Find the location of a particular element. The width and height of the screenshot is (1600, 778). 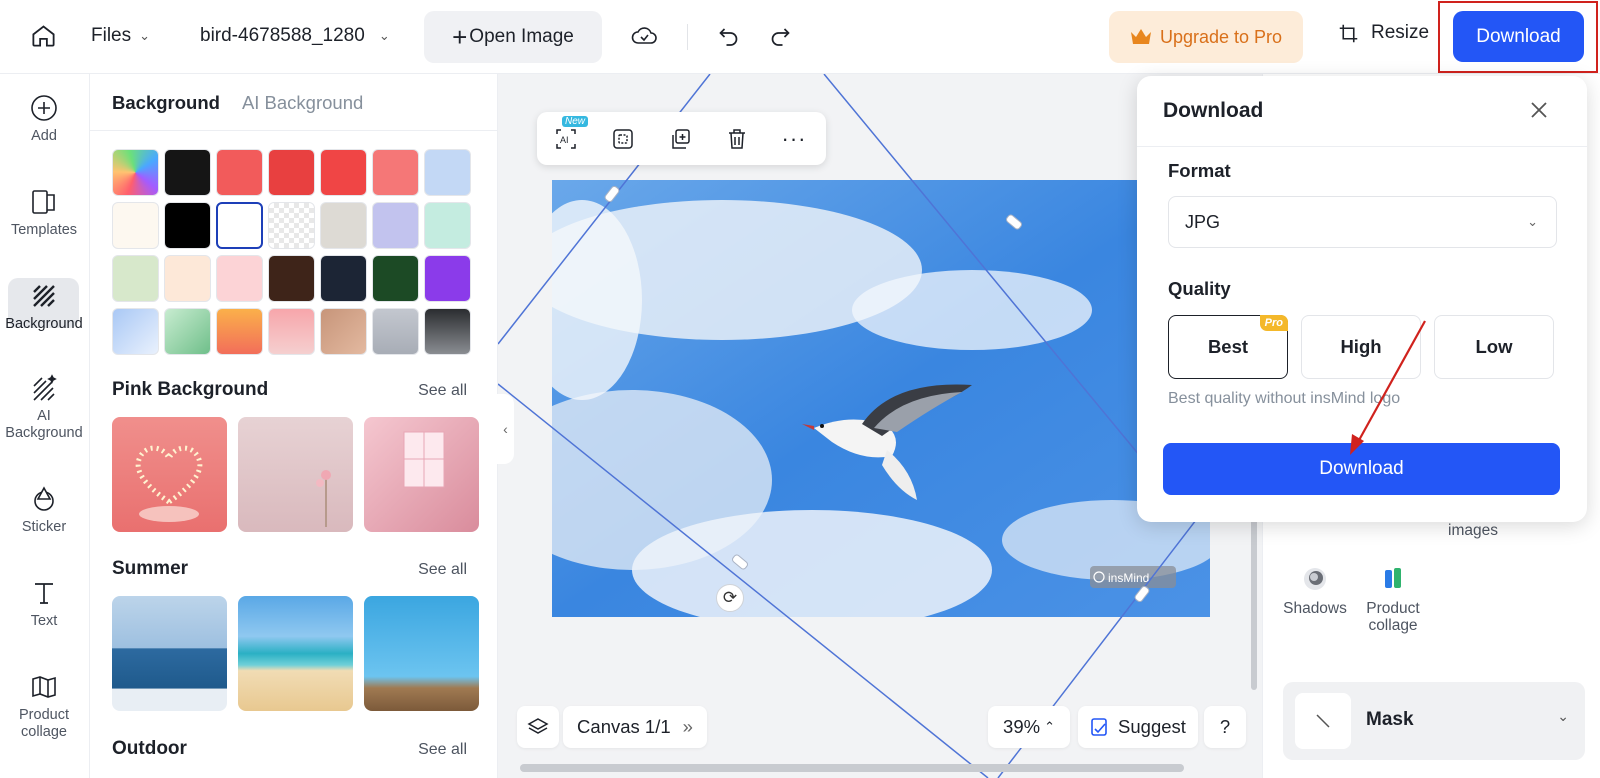

open-image-button: + Open Image is located at coordinates (513, 37).